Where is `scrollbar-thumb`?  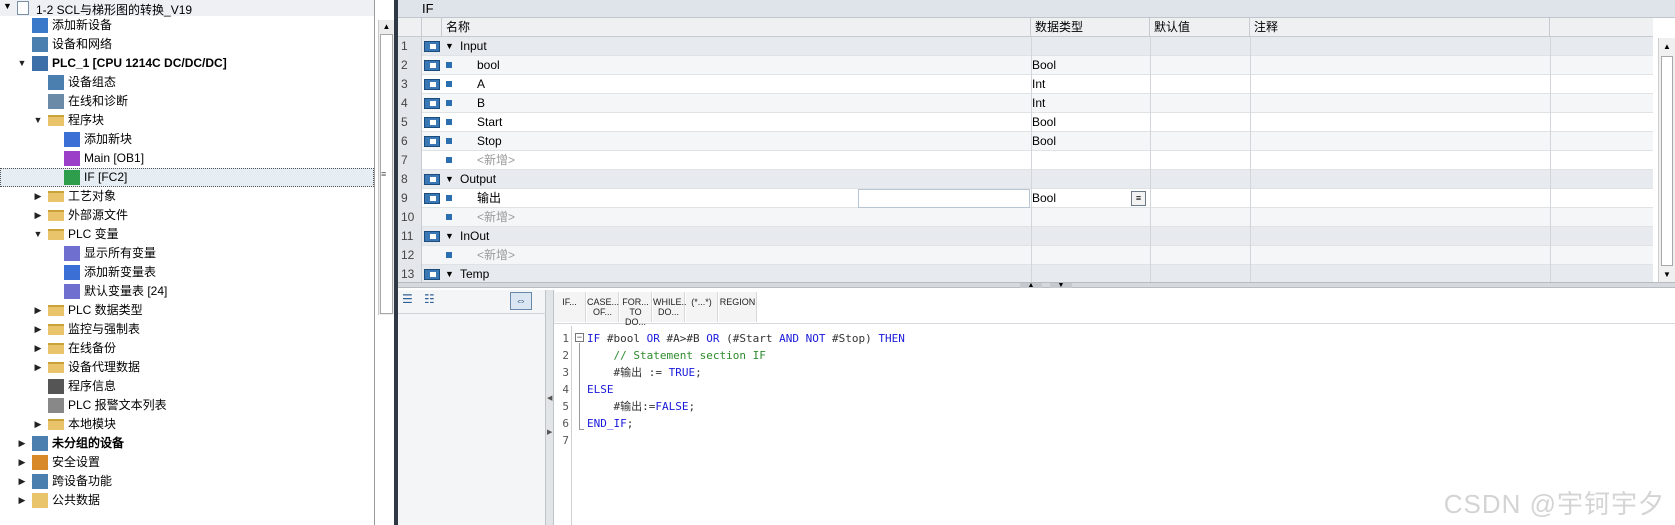
scrollbar-thumb is located at coordinates (1667, 161).